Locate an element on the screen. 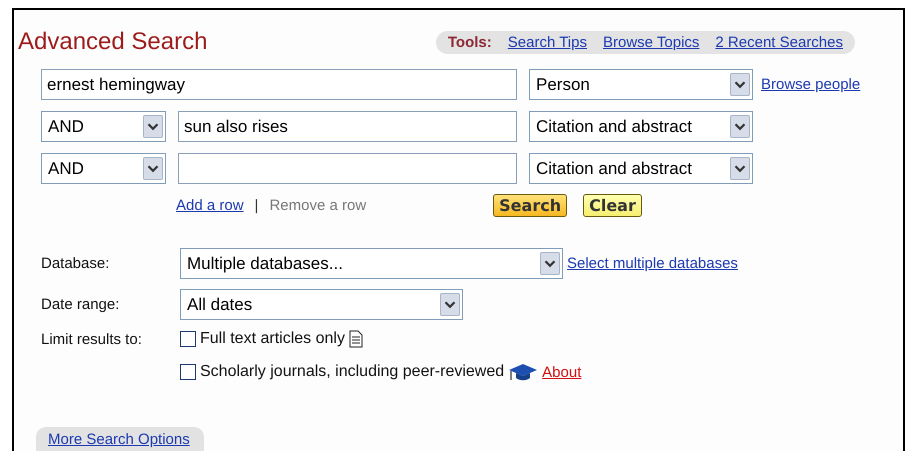 This screenshot has height=451, width=908. tools-label: Tools: is located at coordinates (470, 42).